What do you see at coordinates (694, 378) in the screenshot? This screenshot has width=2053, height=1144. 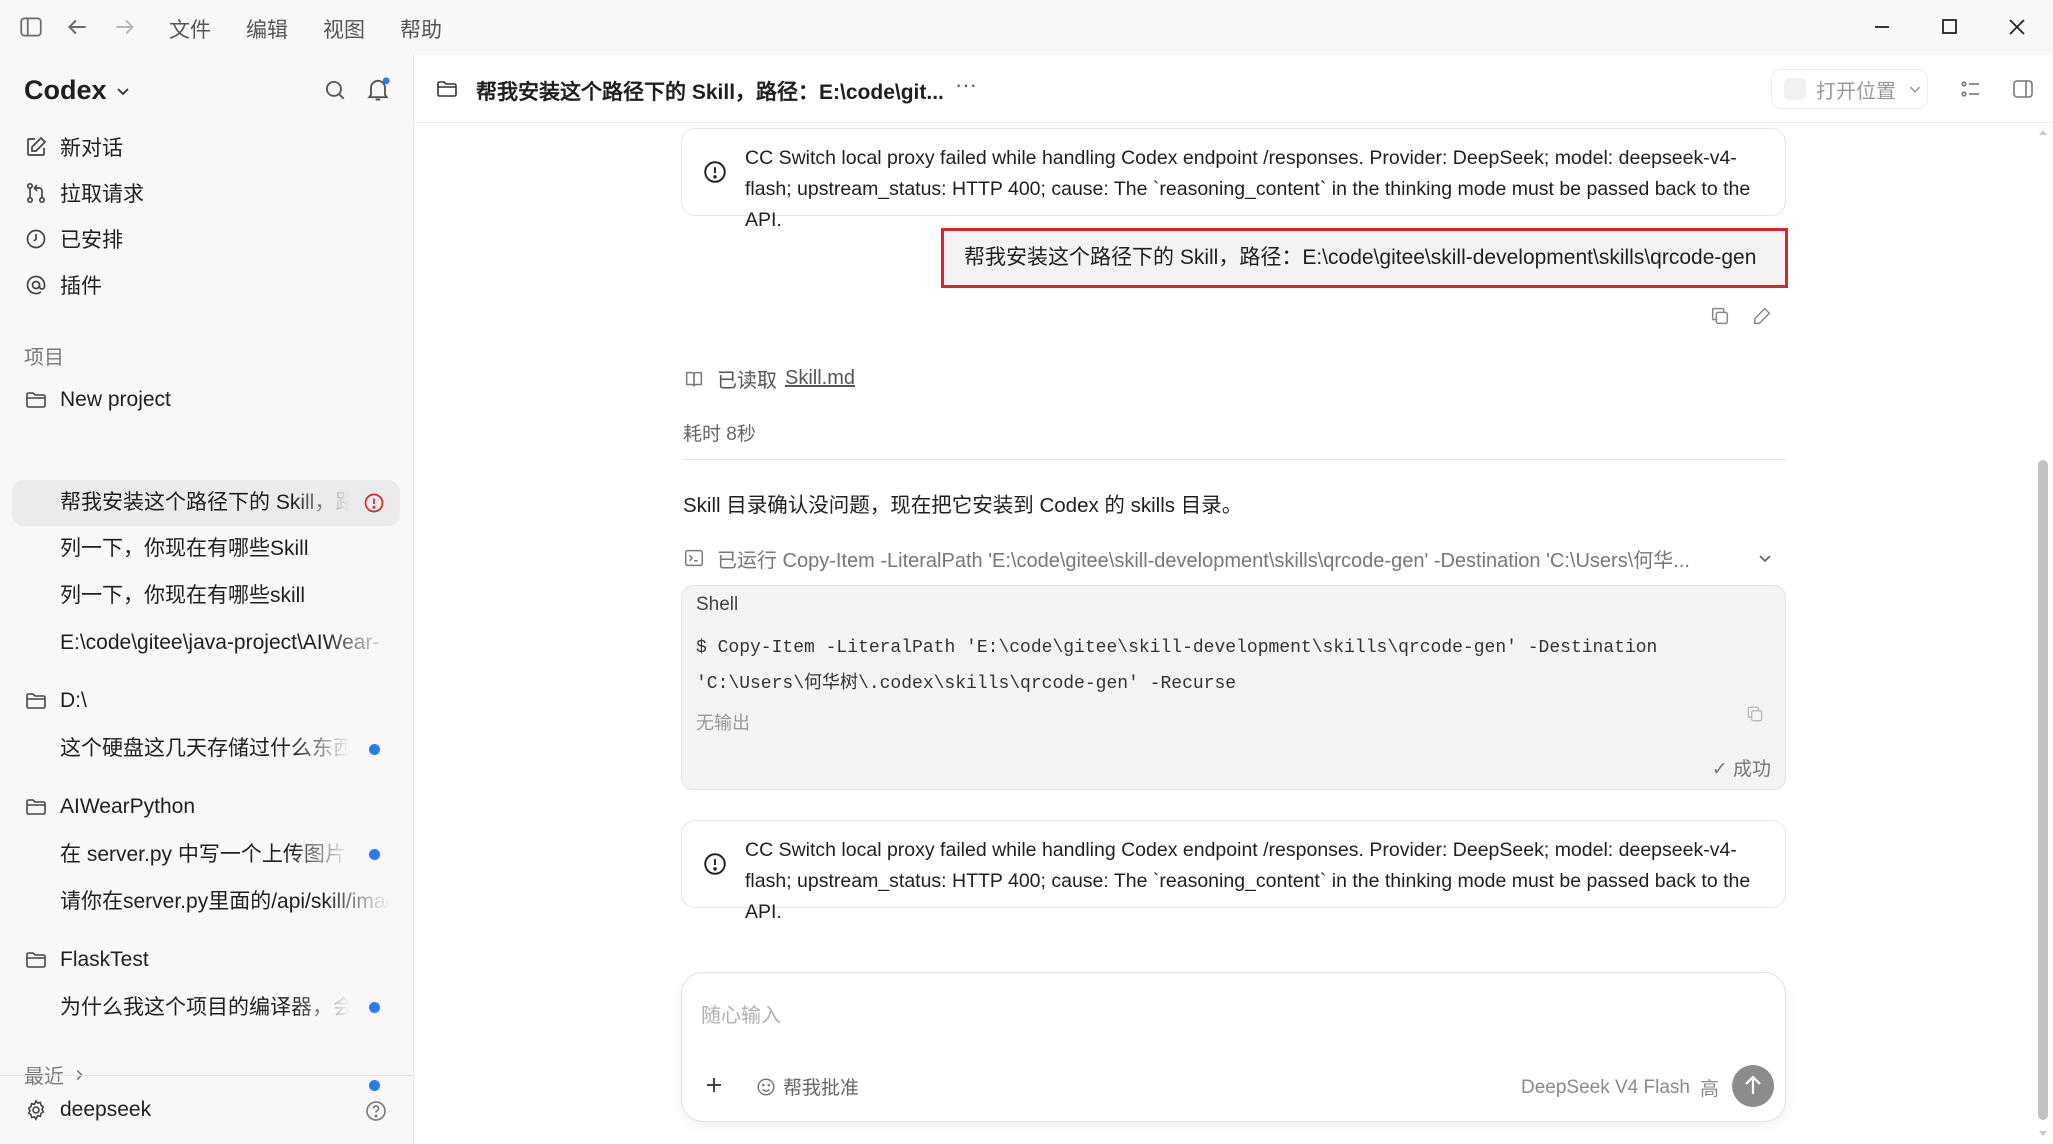 I see `book-icon` at bounding box center [694, 378].